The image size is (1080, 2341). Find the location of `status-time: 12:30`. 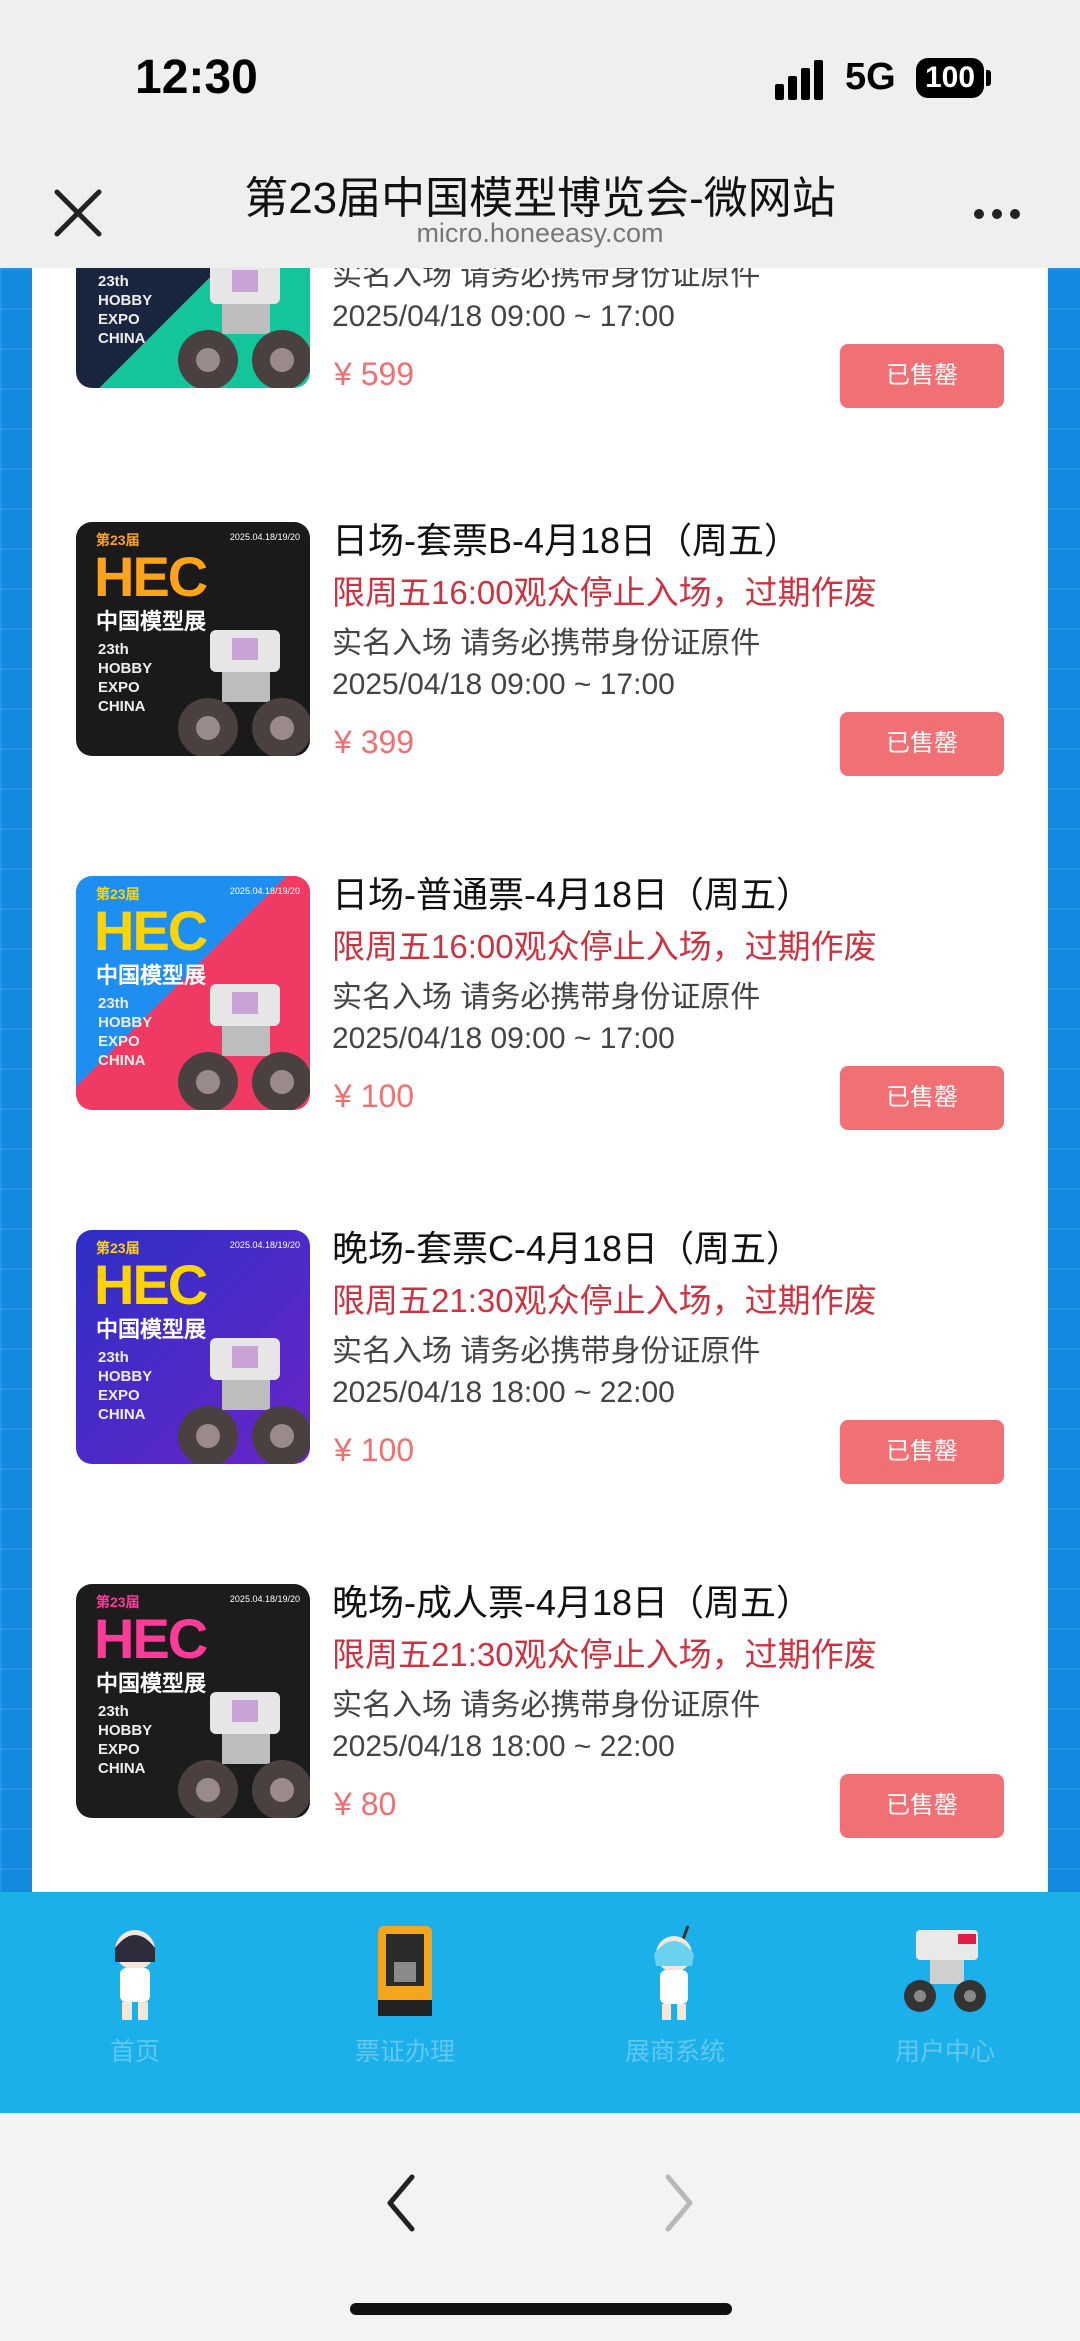

status-time: 12:30 is located at coordinates (196, 77).